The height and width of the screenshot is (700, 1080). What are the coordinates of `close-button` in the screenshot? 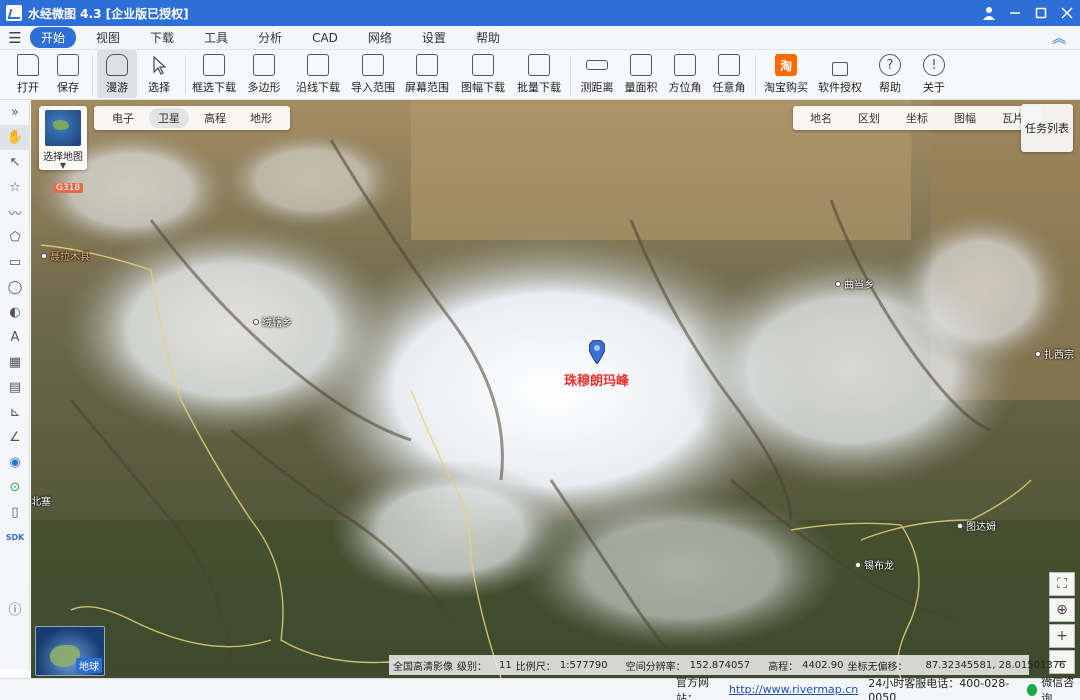 It's located at (1067, 13).